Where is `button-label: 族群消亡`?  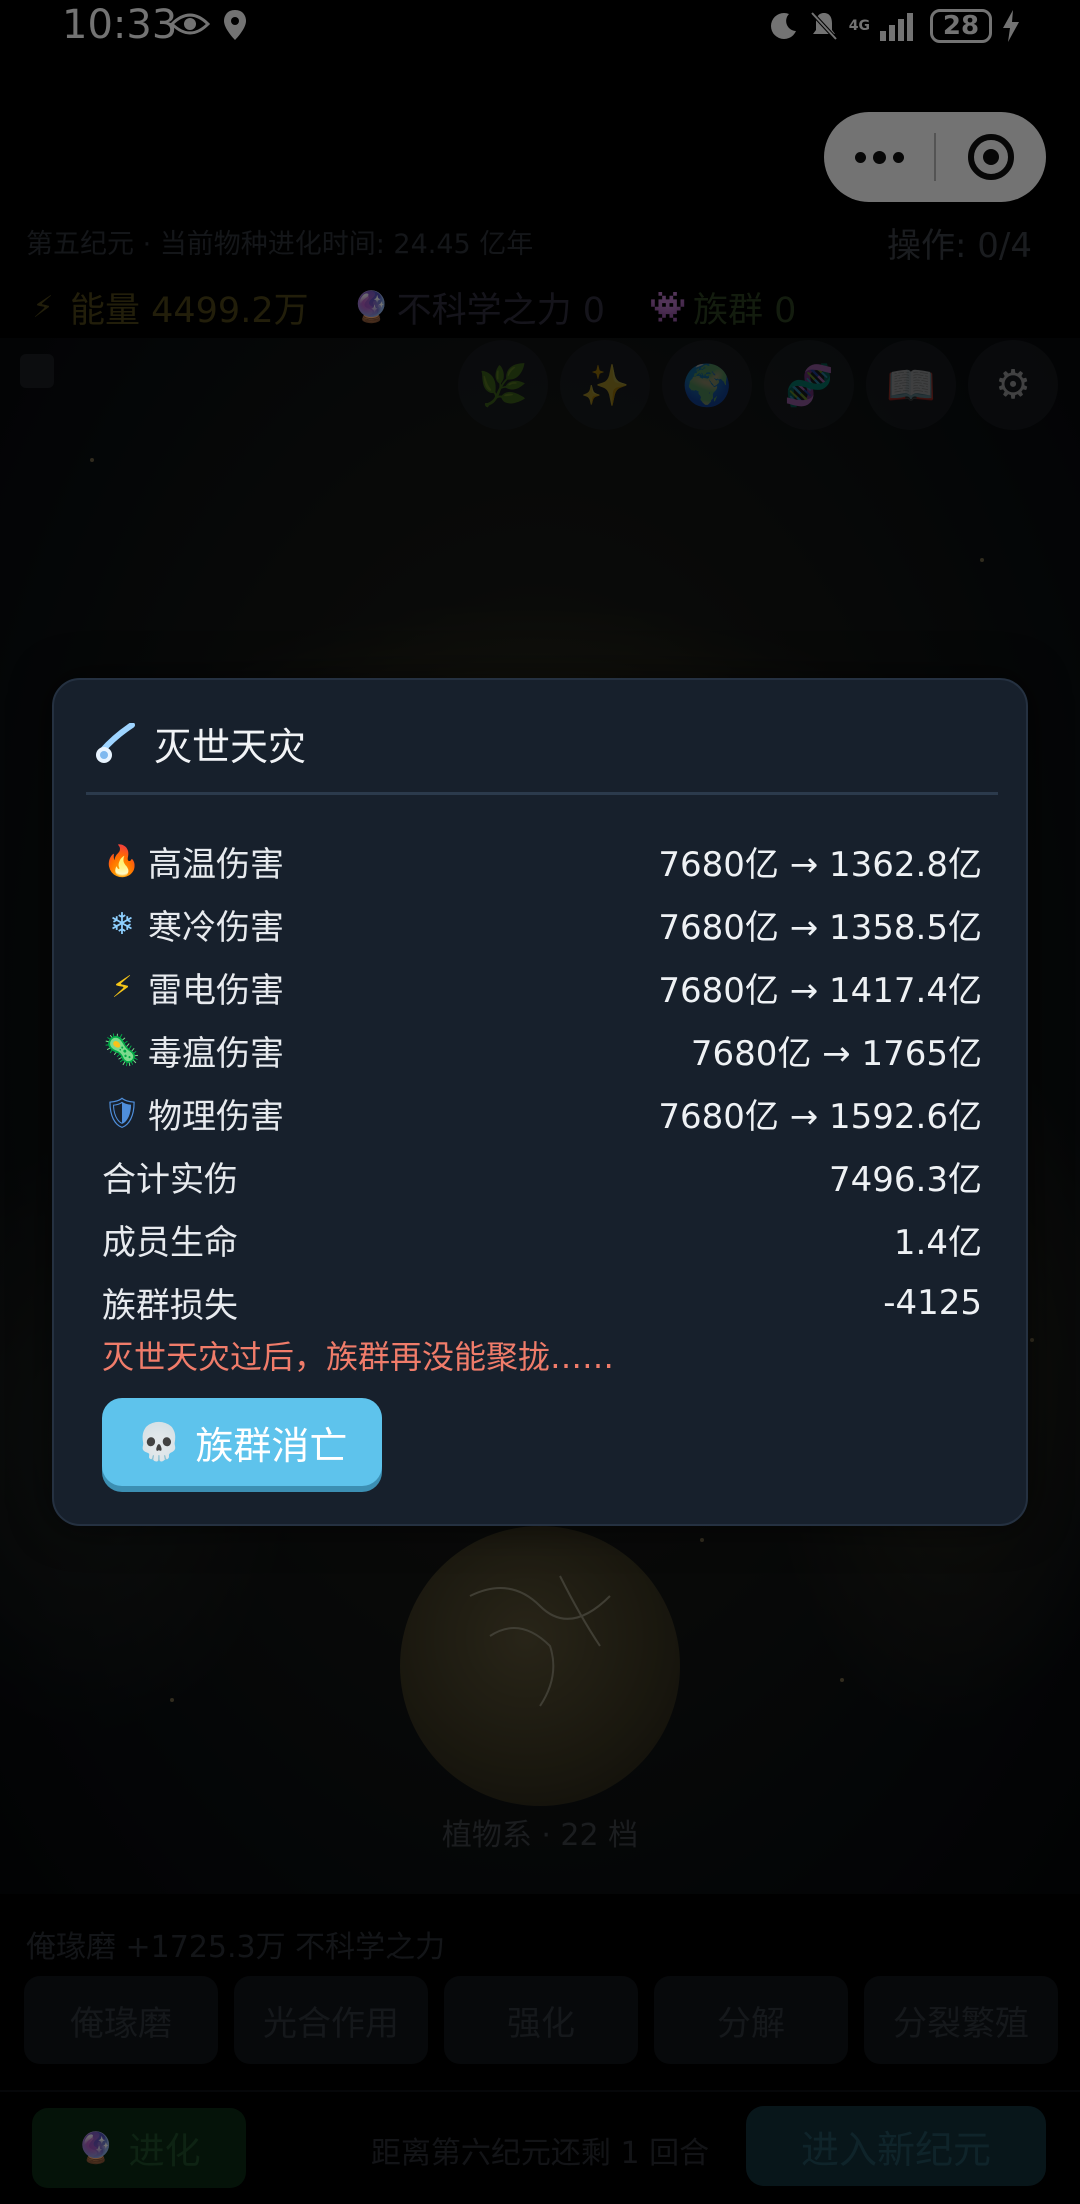 button-label: 族群消亡 is located at coordinates (271, 1445).